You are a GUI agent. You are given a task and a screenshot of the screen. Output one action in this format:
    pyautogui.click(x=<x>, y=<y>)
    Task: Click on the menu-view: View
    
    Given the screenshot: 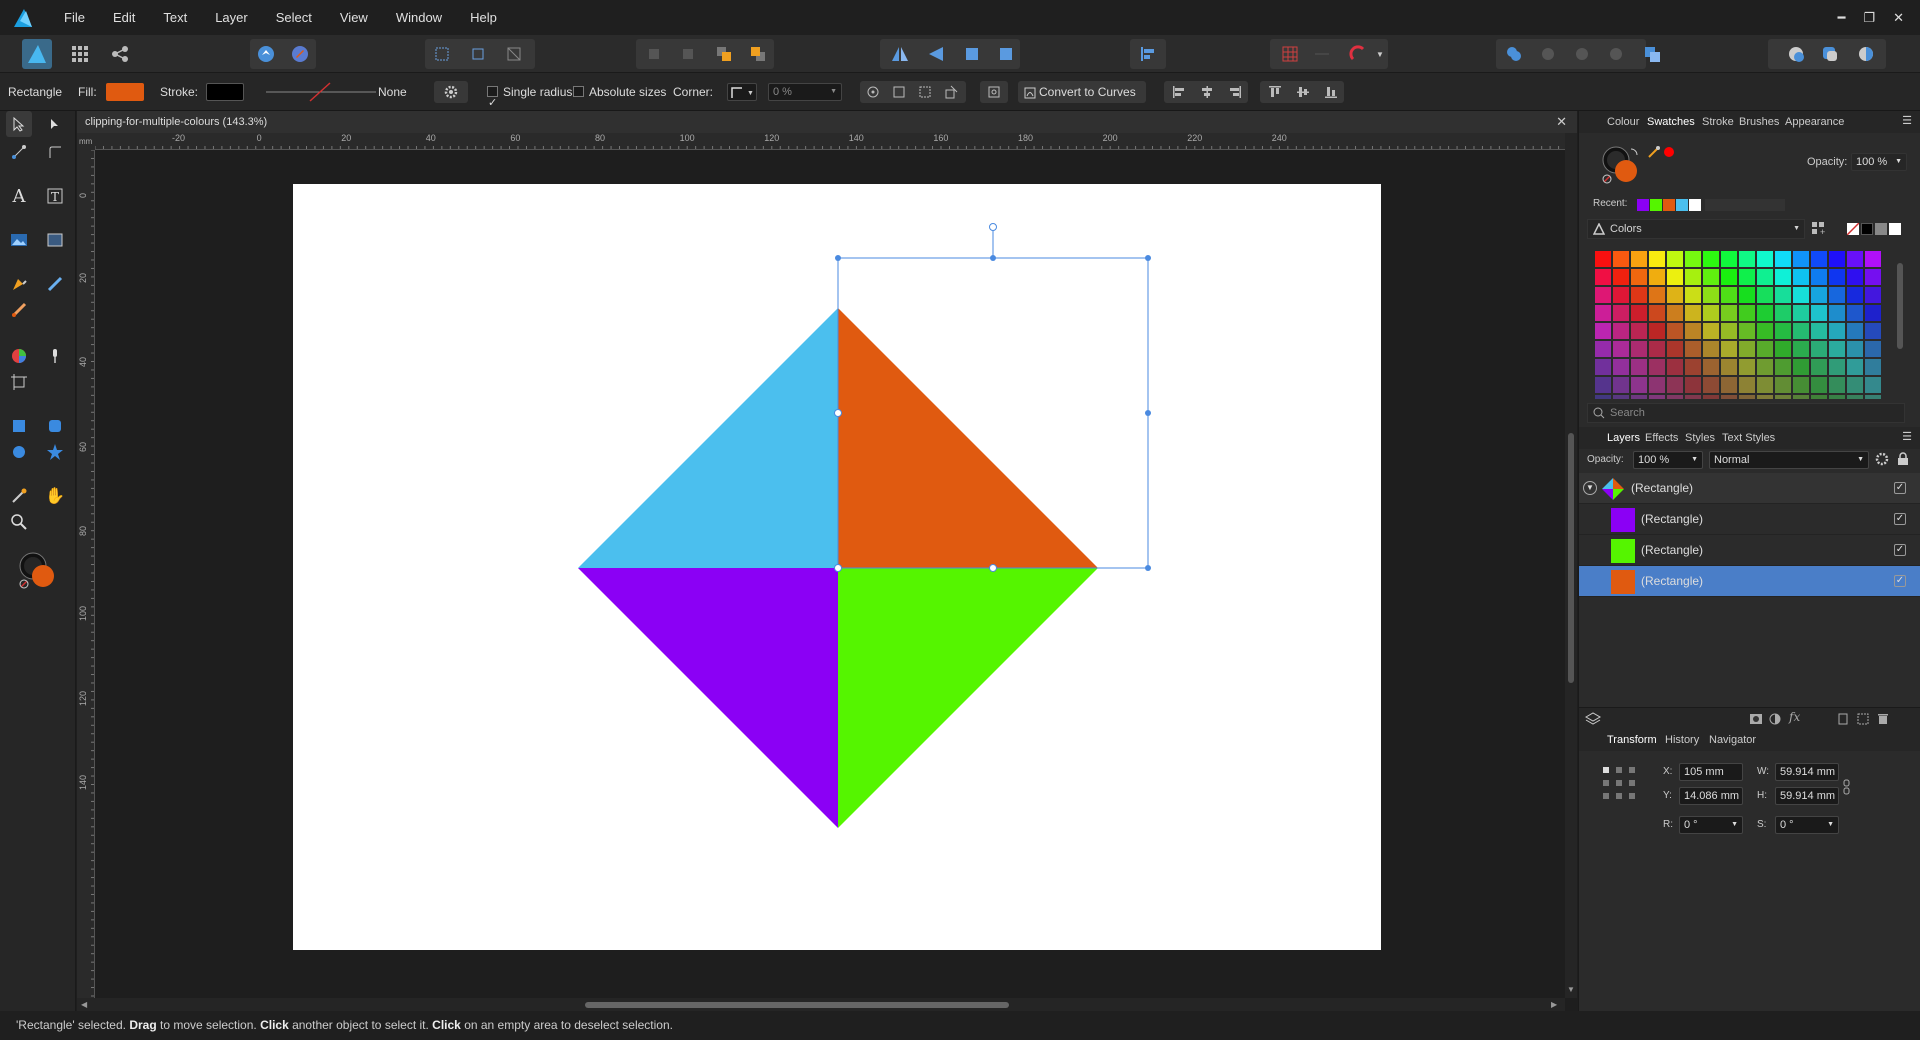 What is the action you would take?
    pyautogui.click(x=354, y=17)
    